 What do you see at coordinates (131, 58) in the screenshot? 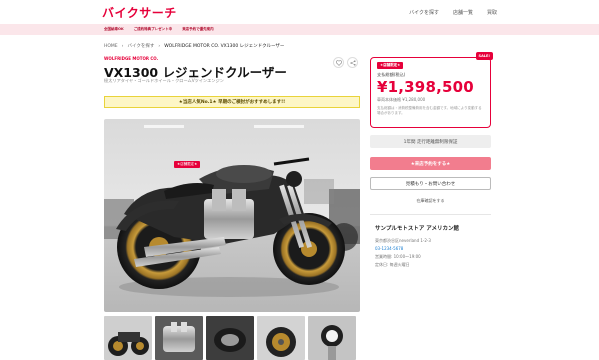
I see `brand-name: WOLFRIDGE MOTOR CO.` at bounding box center [131, 58].